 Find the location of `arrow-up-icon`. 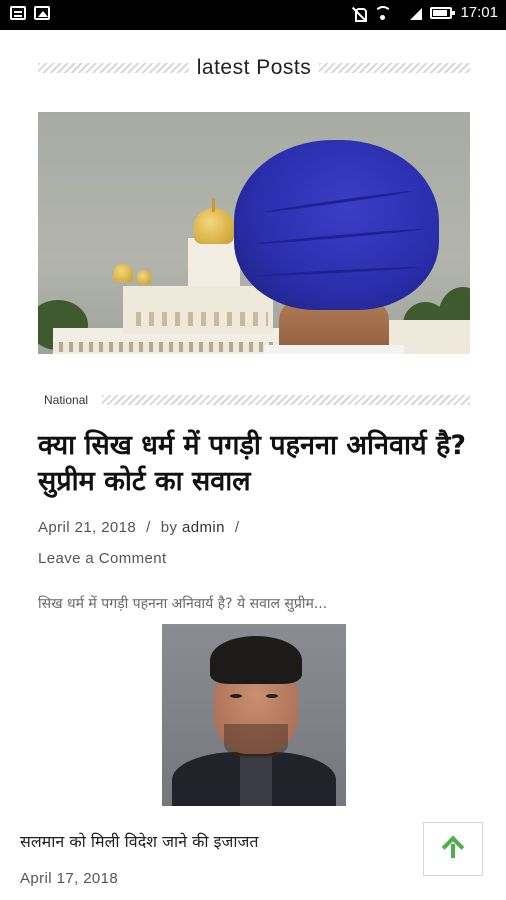

arrow-up-icon is located at coordinates (453, 849).